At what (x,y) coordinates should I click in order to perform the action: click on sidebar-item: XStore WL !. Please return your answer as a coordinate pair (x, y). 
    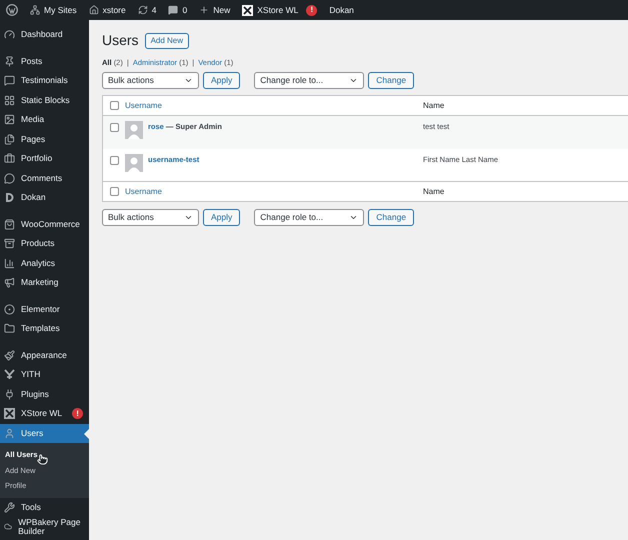
    Looking at the image, I should click on (44, 414).